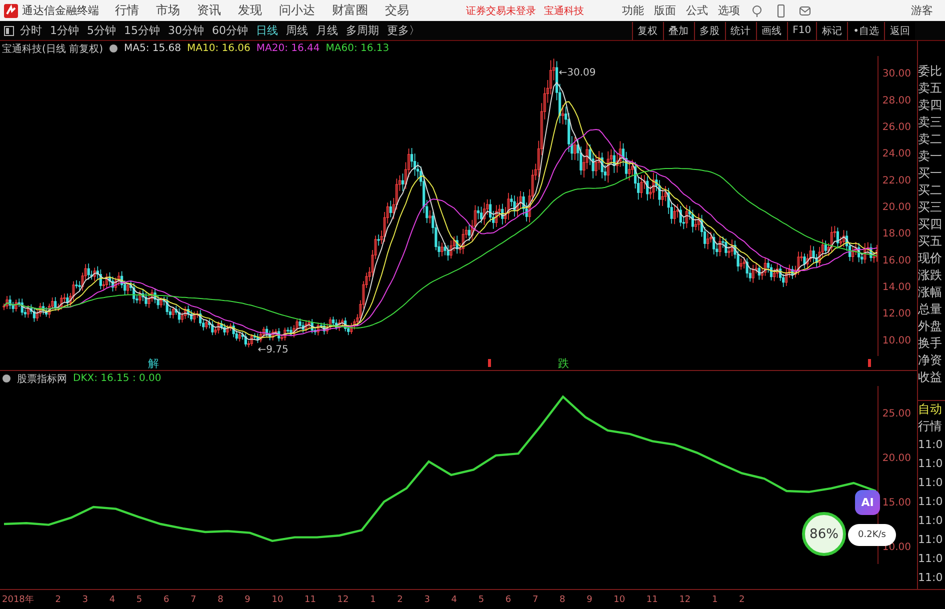  What do you see at coordinates (930, 224) in the screenshot?
I see `quote-label: 买四` at bounding box center [930, 224].